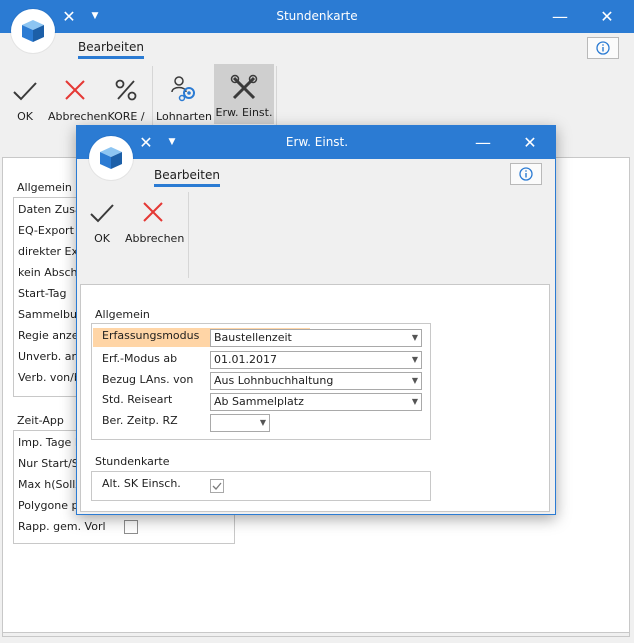 This screenshot has width=634, height=643. Describe the element at coordinates (137, 399) in the screenshot. I see `std-reiseart-label: Std. Reiseart` at that location.